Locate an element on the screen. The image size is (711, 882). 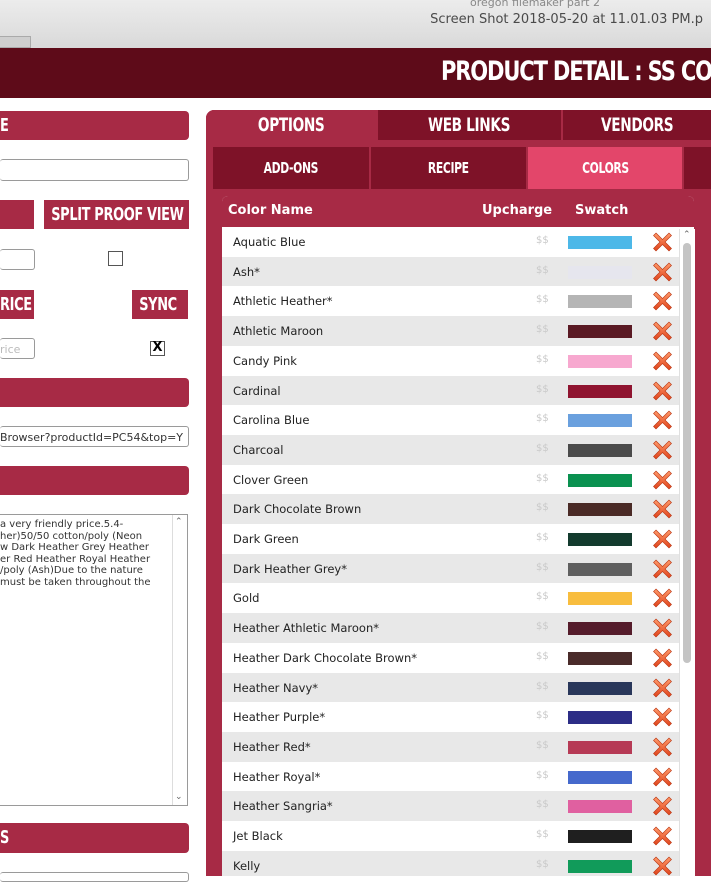
color-name: Athletic Heather* is located at coordinates (283, 301).